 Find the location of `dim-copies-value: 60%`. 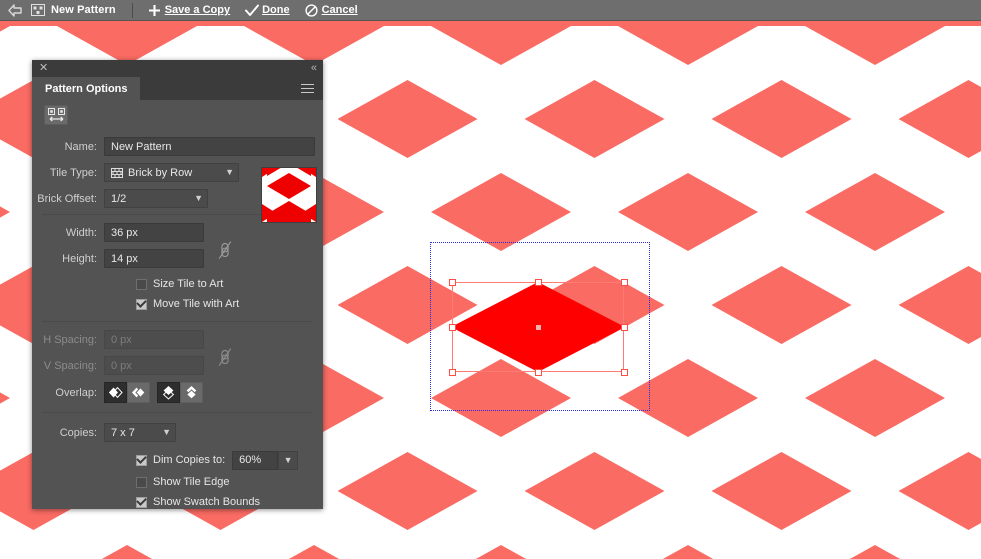

dim-copies-value: 60% is located at coordinates (255, 460).